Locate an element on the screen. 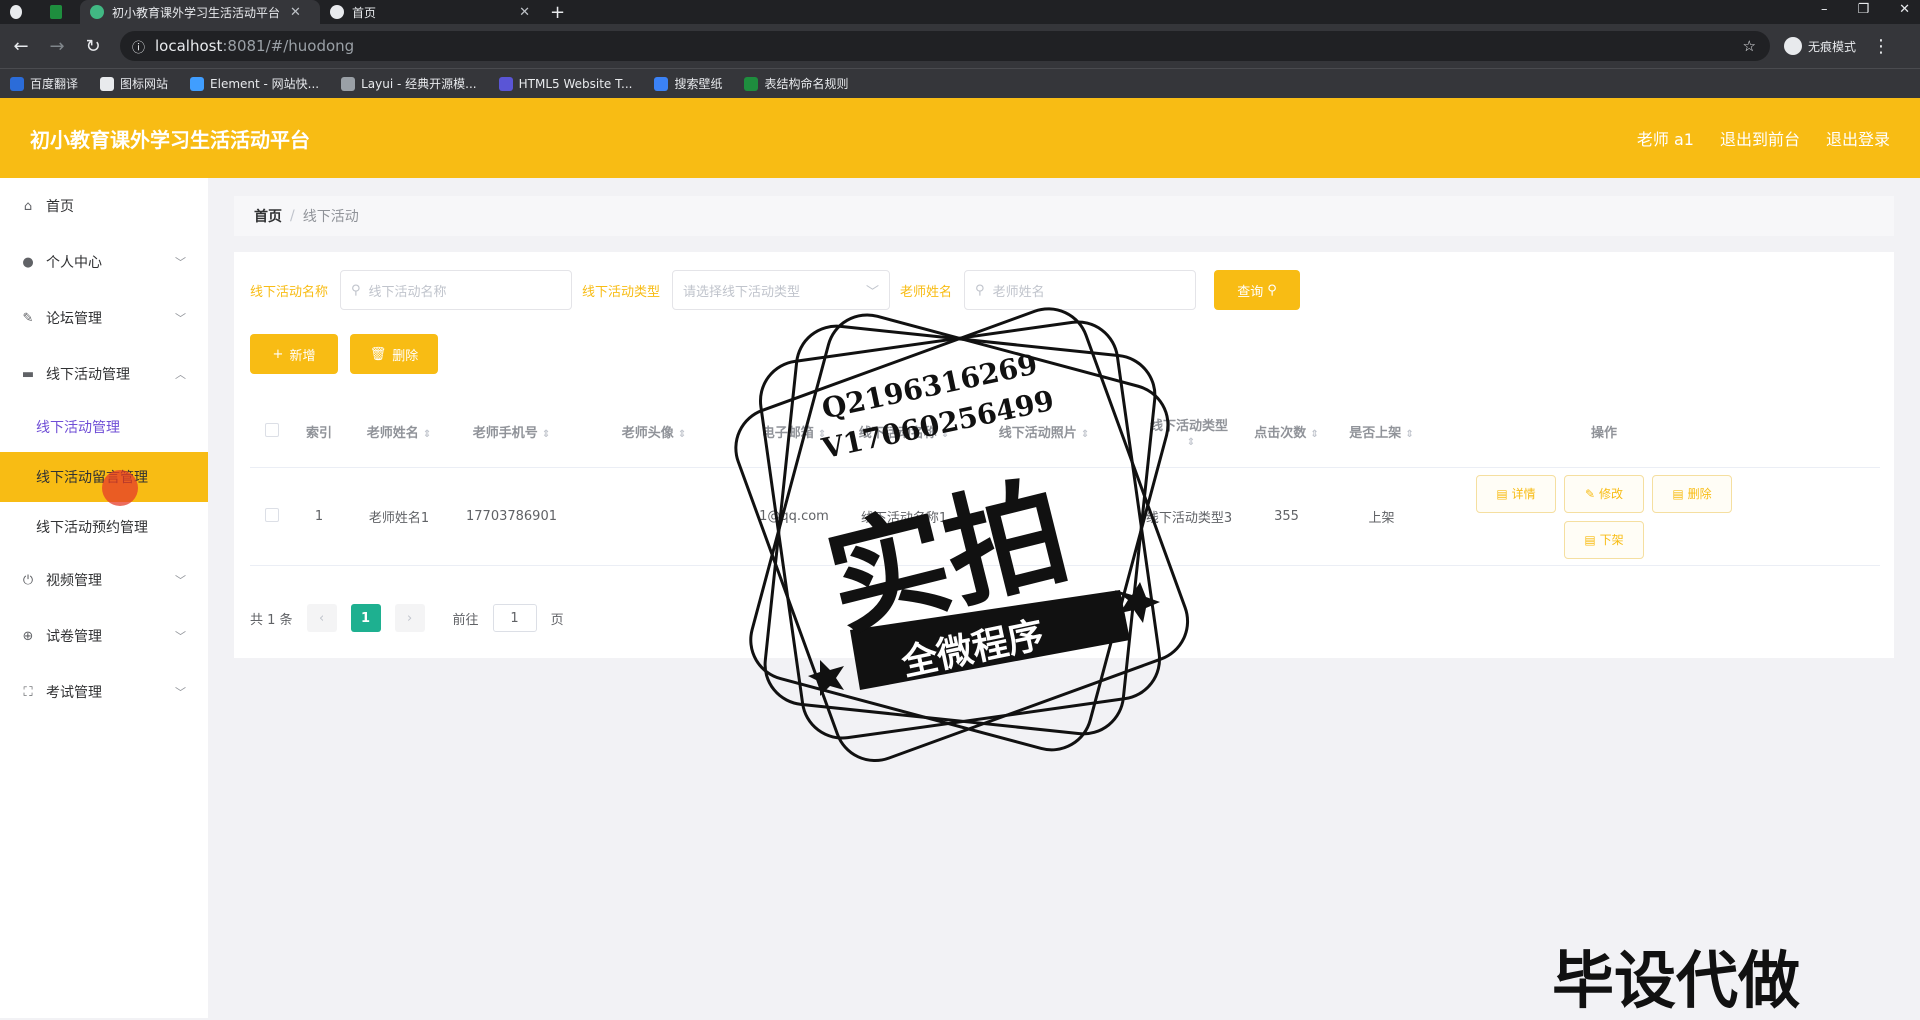 This screenshot has height=1020, width=1920. browser-pinned-tab is located at coordinates (60, 12).